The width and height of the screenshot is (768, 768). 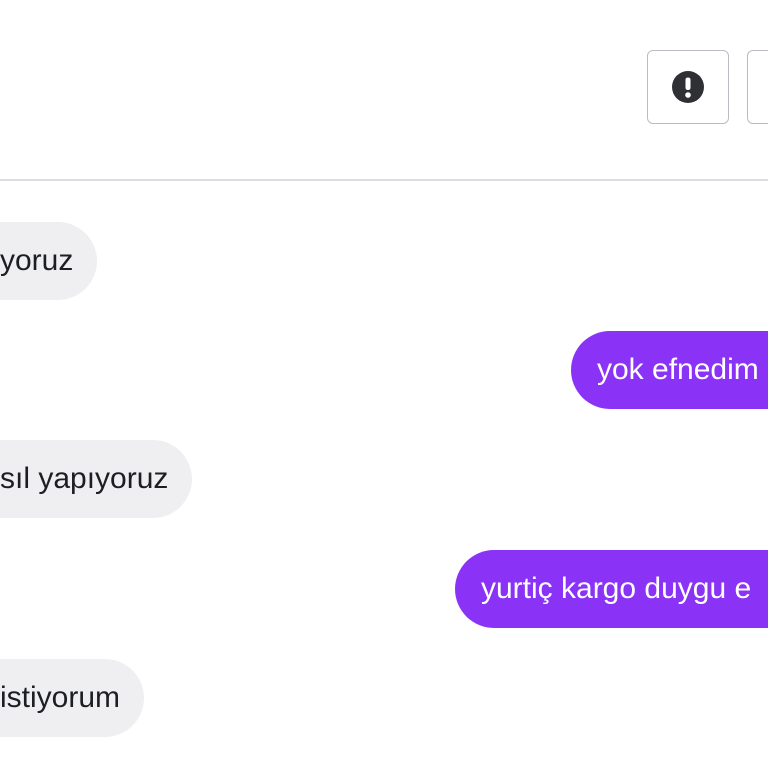 What do you see at coordinates (678, 369) in the screenshot?
I see `message-text: yok efnedim` at bounding box center [678, 369].